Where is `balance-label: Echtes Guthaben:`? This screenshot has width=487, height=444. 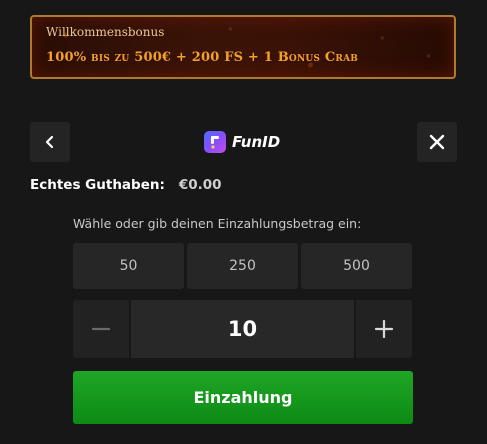
balance-label: Echtes Guthaben: is located at coordinates (97, 185).